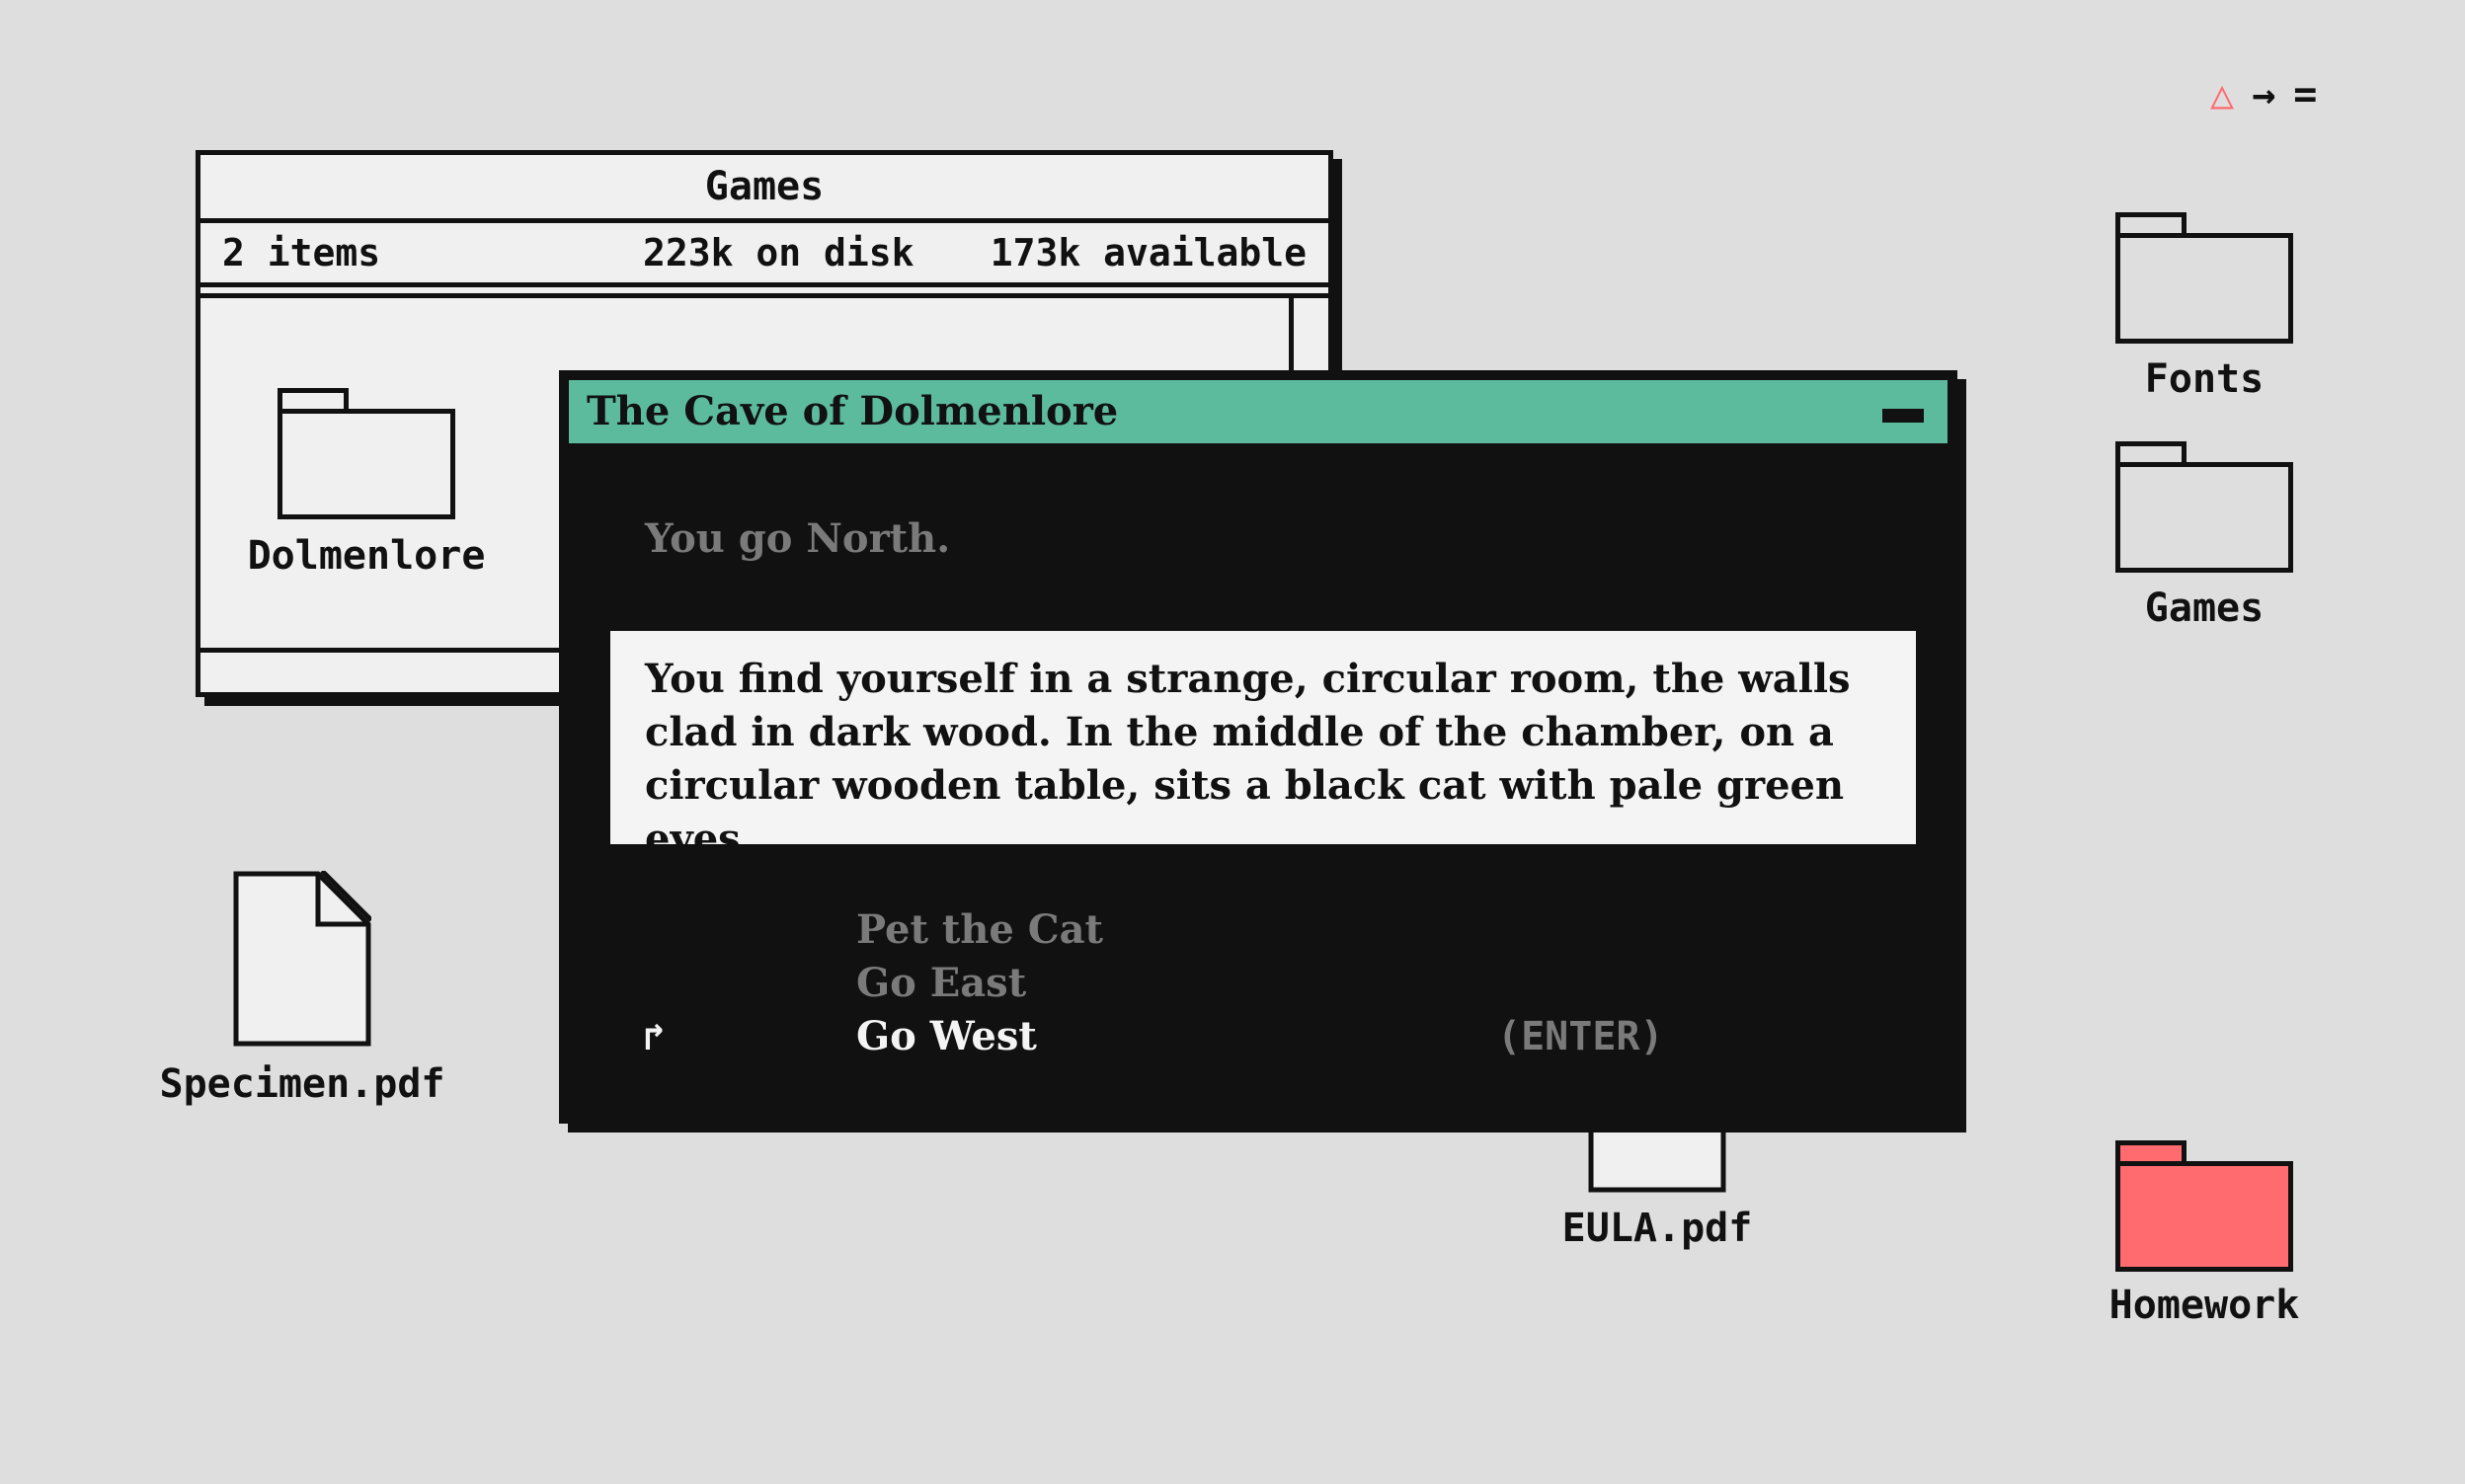 This screenshot has height=1484, width=2465. Describe the element at coordinates (853, 411) in the screenshot. I see `window-title: The Cave of Dolmenlore` at that location.